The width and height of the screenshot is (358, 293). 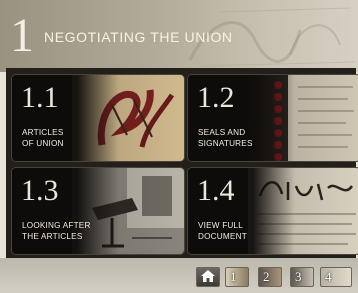 I want to click on home-button, so click(x=208, y=277).